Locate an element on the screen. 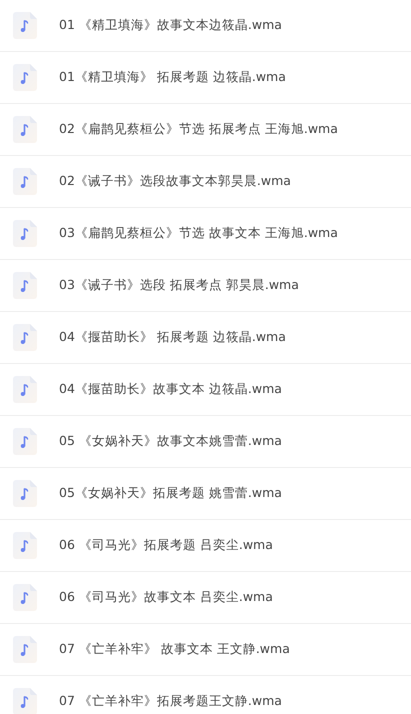 The image size is (411, 714). file-name: 04《揠苗助长》 拓展考题 边筱晶.wma is located at coordinates (172, 337).